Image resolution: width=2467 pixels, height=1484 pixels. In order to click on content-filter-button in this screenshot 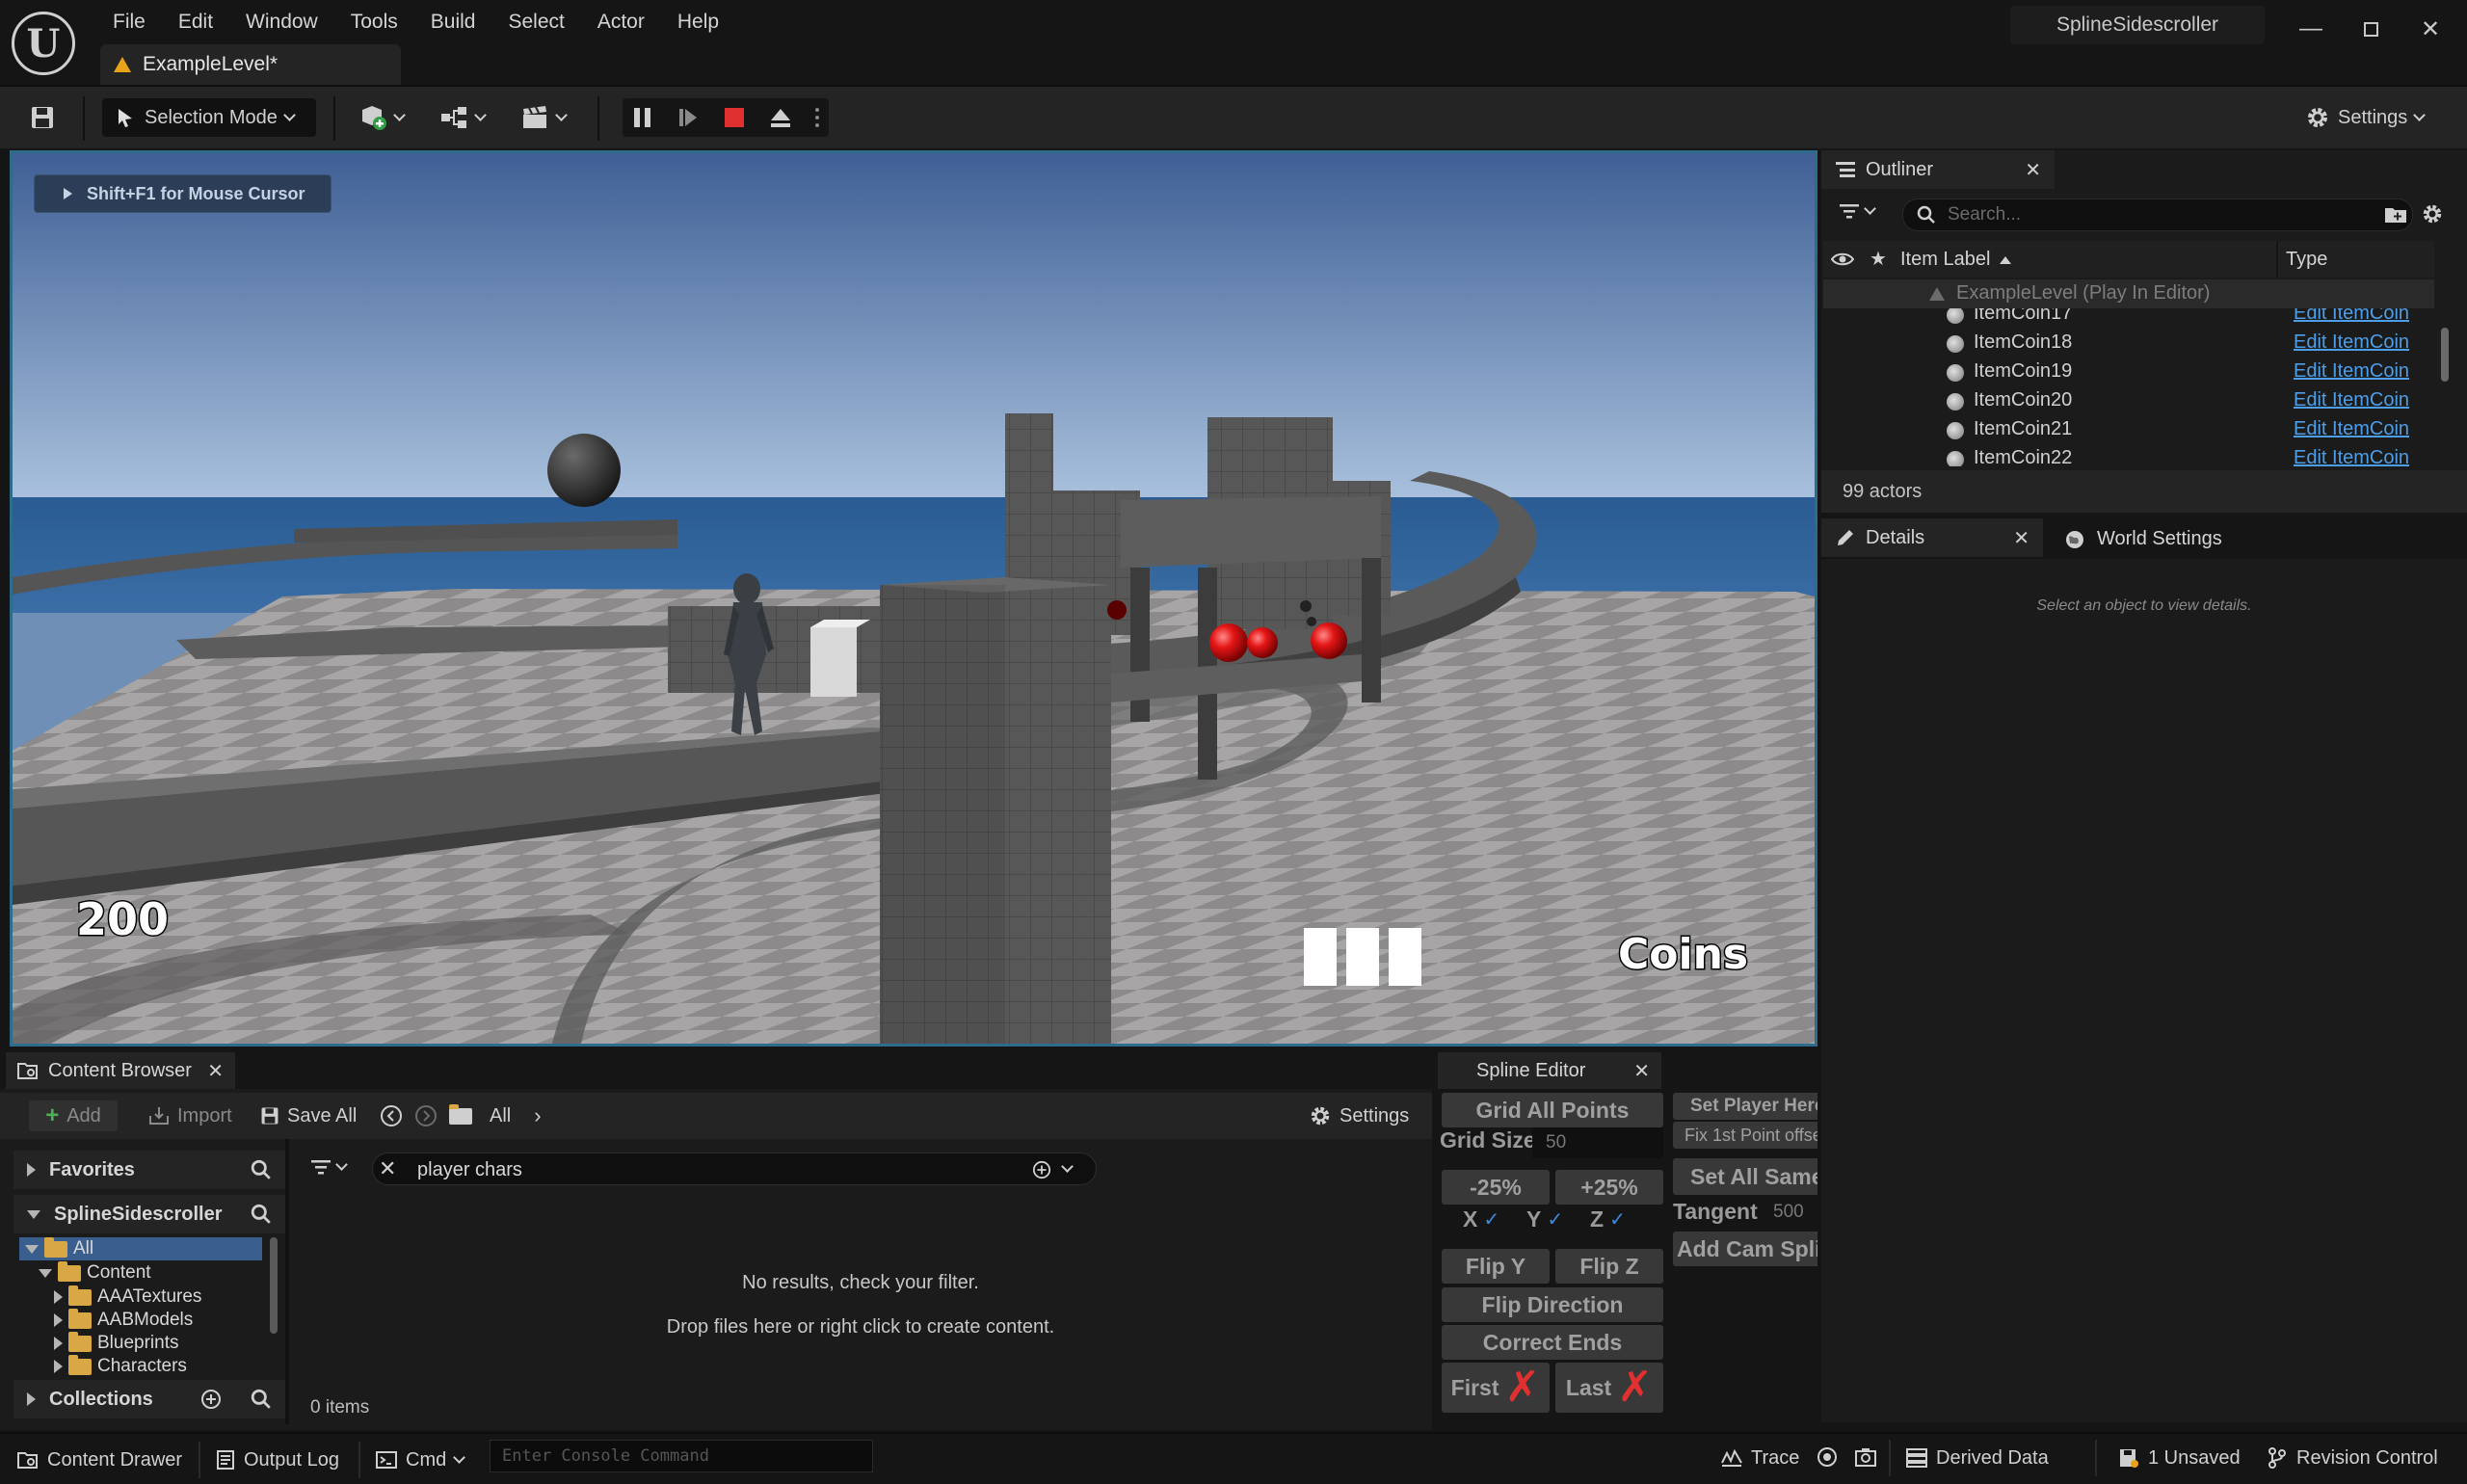, I will do `click(329, 1167)`.